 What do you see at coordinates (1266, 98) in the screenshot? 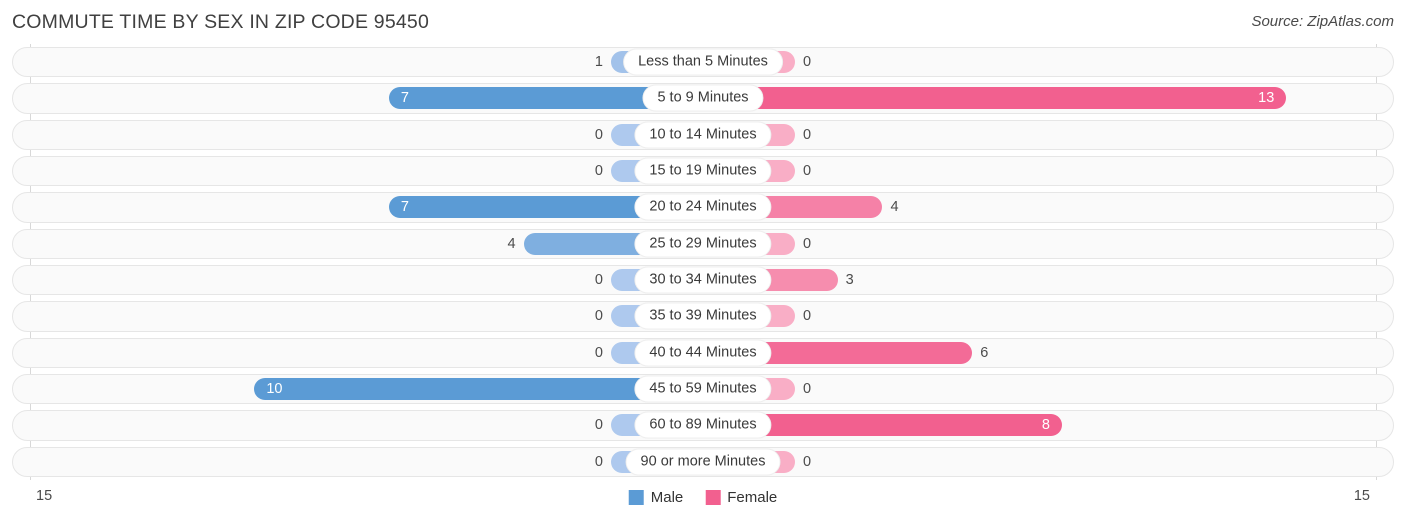
I see `bar-value-female: 13` at bounding box center [1266, 98].